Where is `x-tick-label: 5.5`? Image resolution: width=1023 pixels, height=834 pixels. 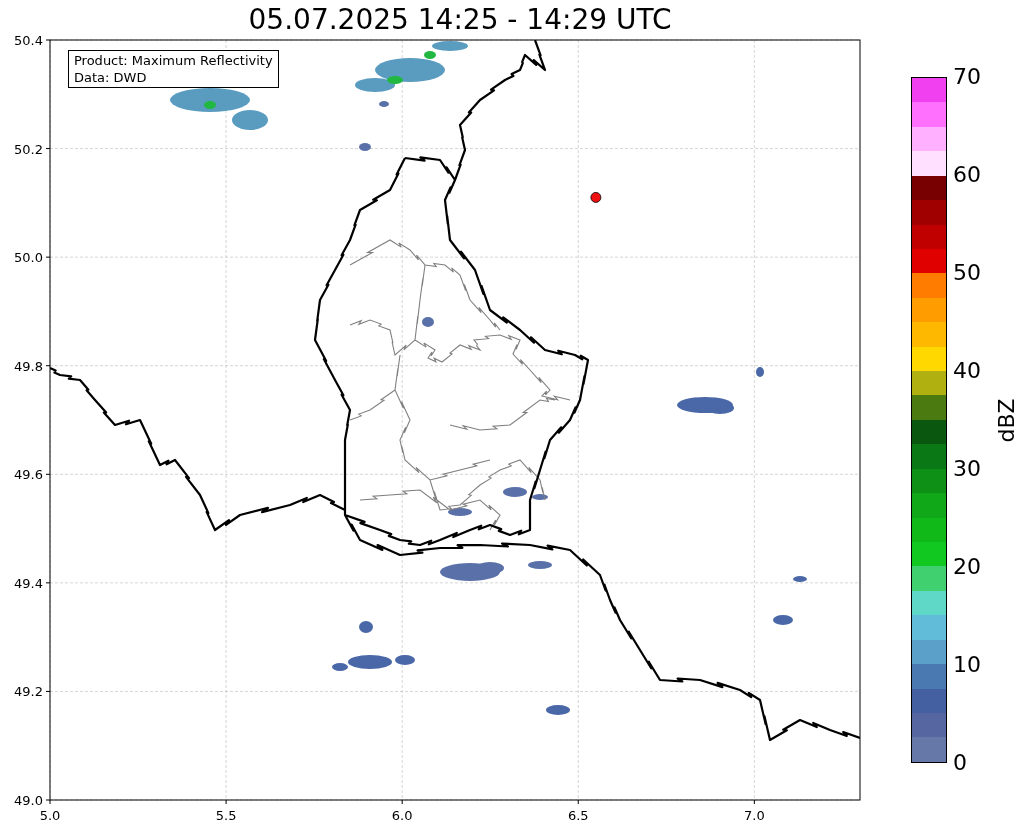 x-tick-label: 5.5 is located at coordinates (226, 815).